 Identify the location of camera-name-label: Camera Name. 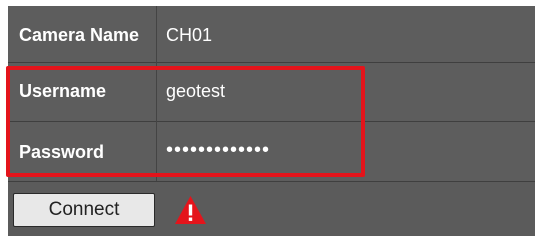
(79, 35).